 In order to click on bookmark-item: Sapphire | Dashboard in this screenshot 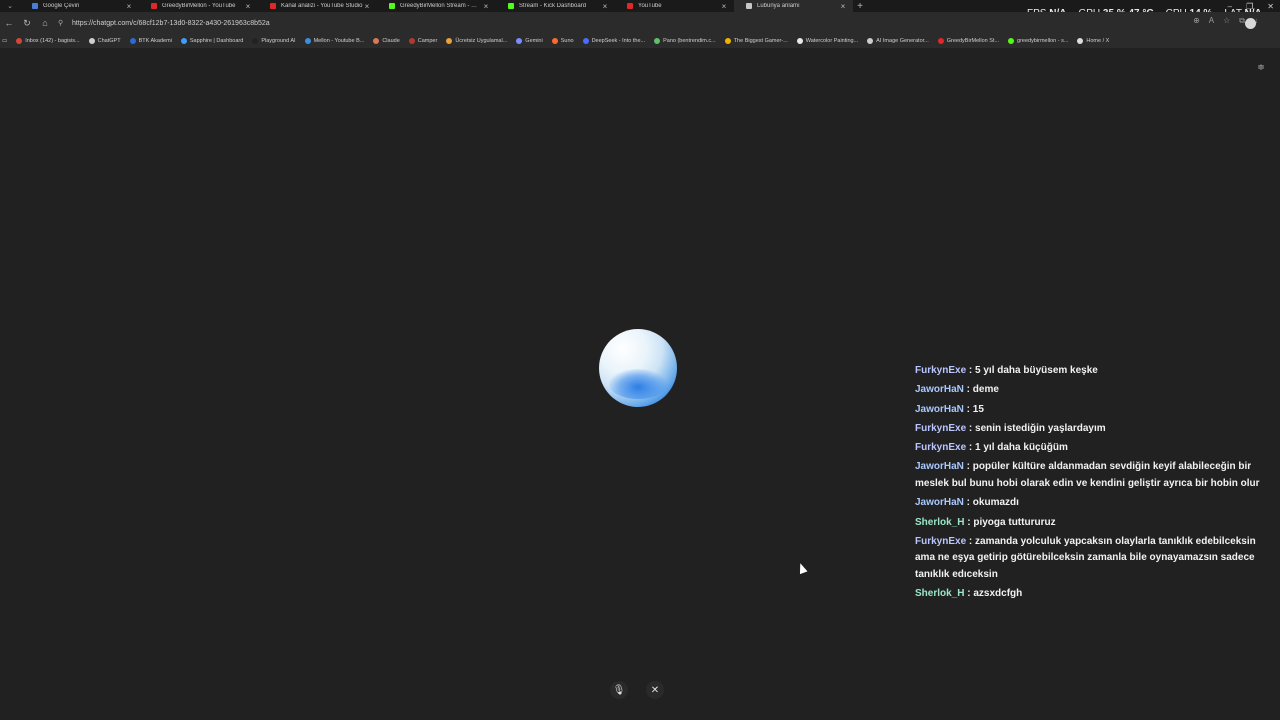, I will do `click(211, 41)`.